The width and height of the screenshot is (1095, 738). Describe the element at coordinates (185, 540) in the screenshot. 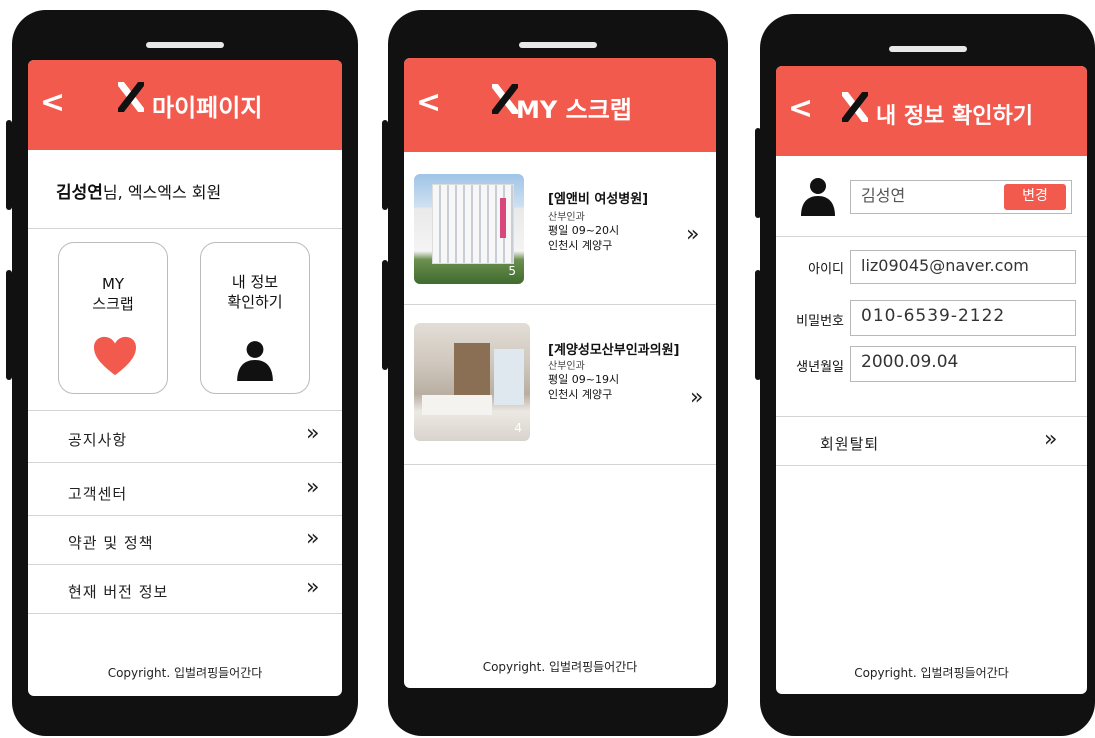

I see `menu-item-terms: 약관 및 정책 »` at that location.